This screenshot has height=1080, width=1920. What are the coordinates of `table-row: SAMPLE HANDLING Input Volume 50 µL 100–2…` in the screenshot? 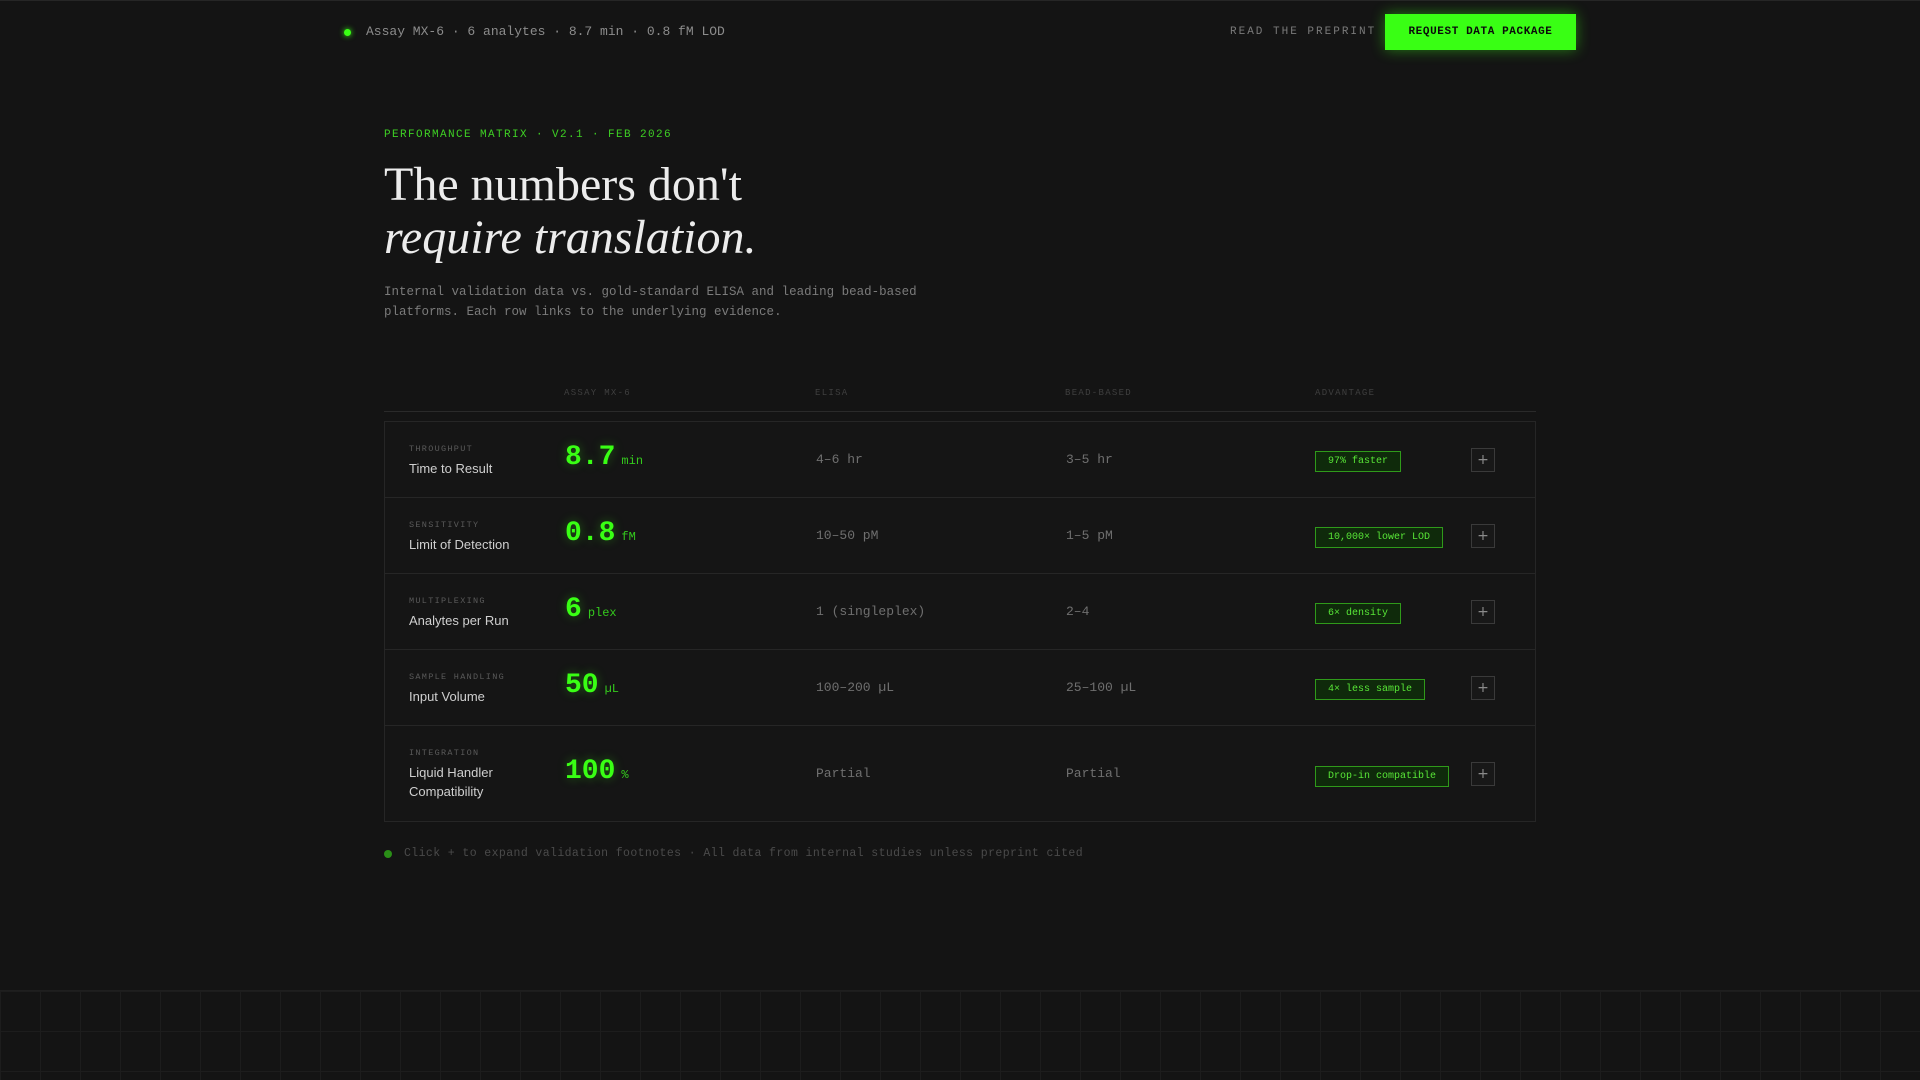 It's located at (960, 688).